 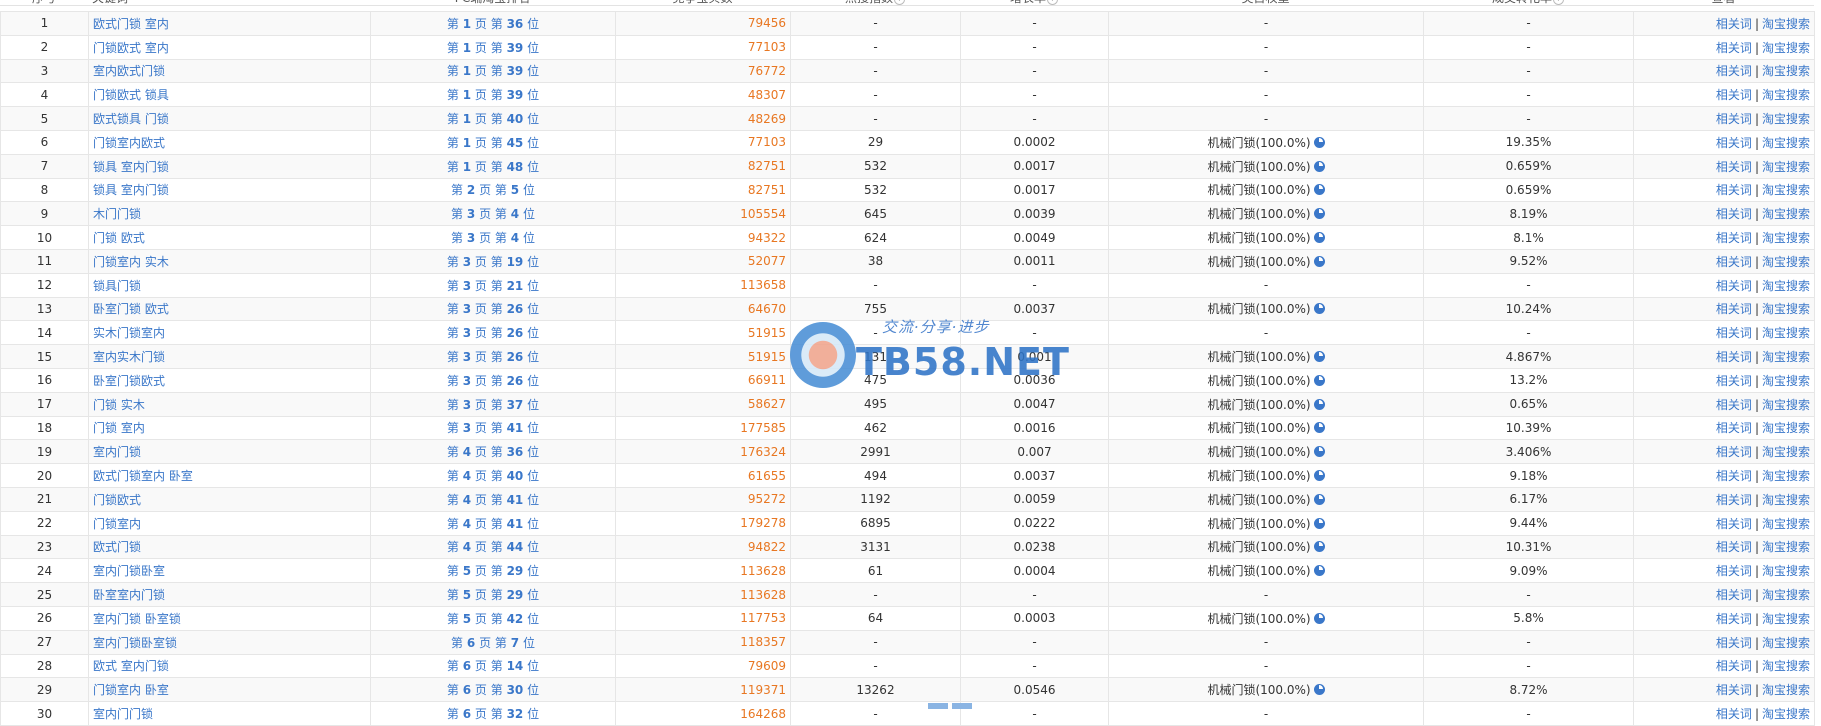 What do you see at coordinates (129, 143) in the screenshot?
I see `keyword-link: 门锁室内欧式` at bounding box center [129, 143].